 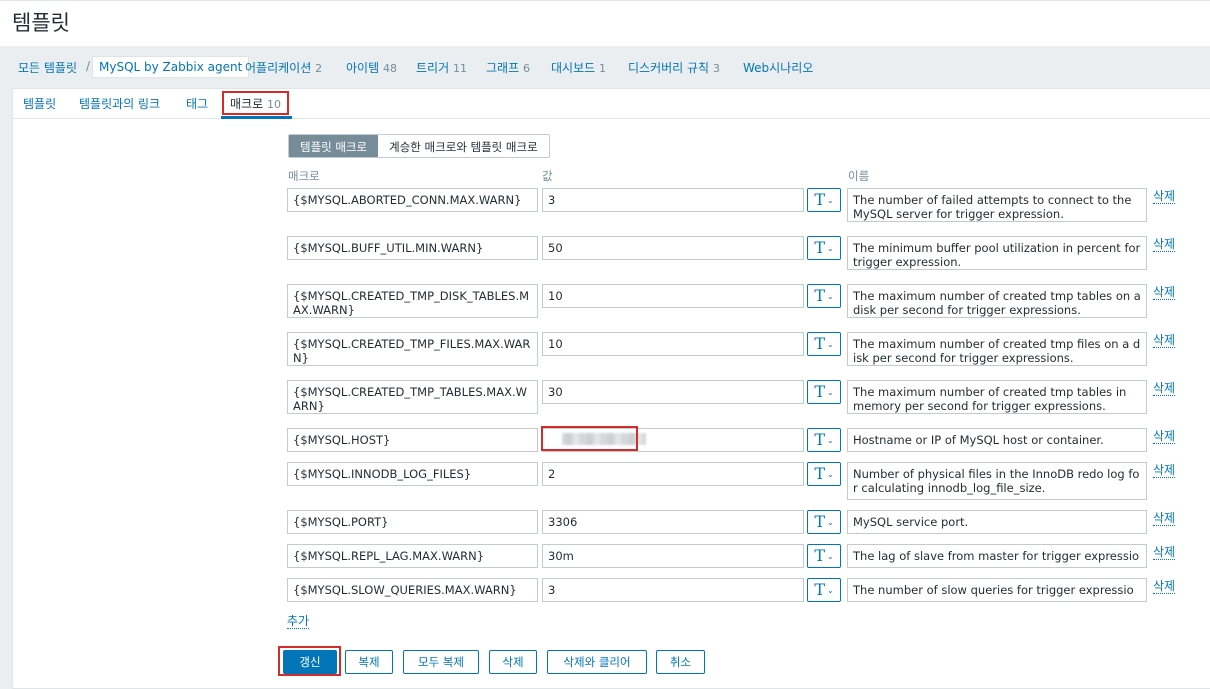 I want to click on breadcrumb-discovery-rules: 디스커버리 규칙 3, so click(x=674, y=67).